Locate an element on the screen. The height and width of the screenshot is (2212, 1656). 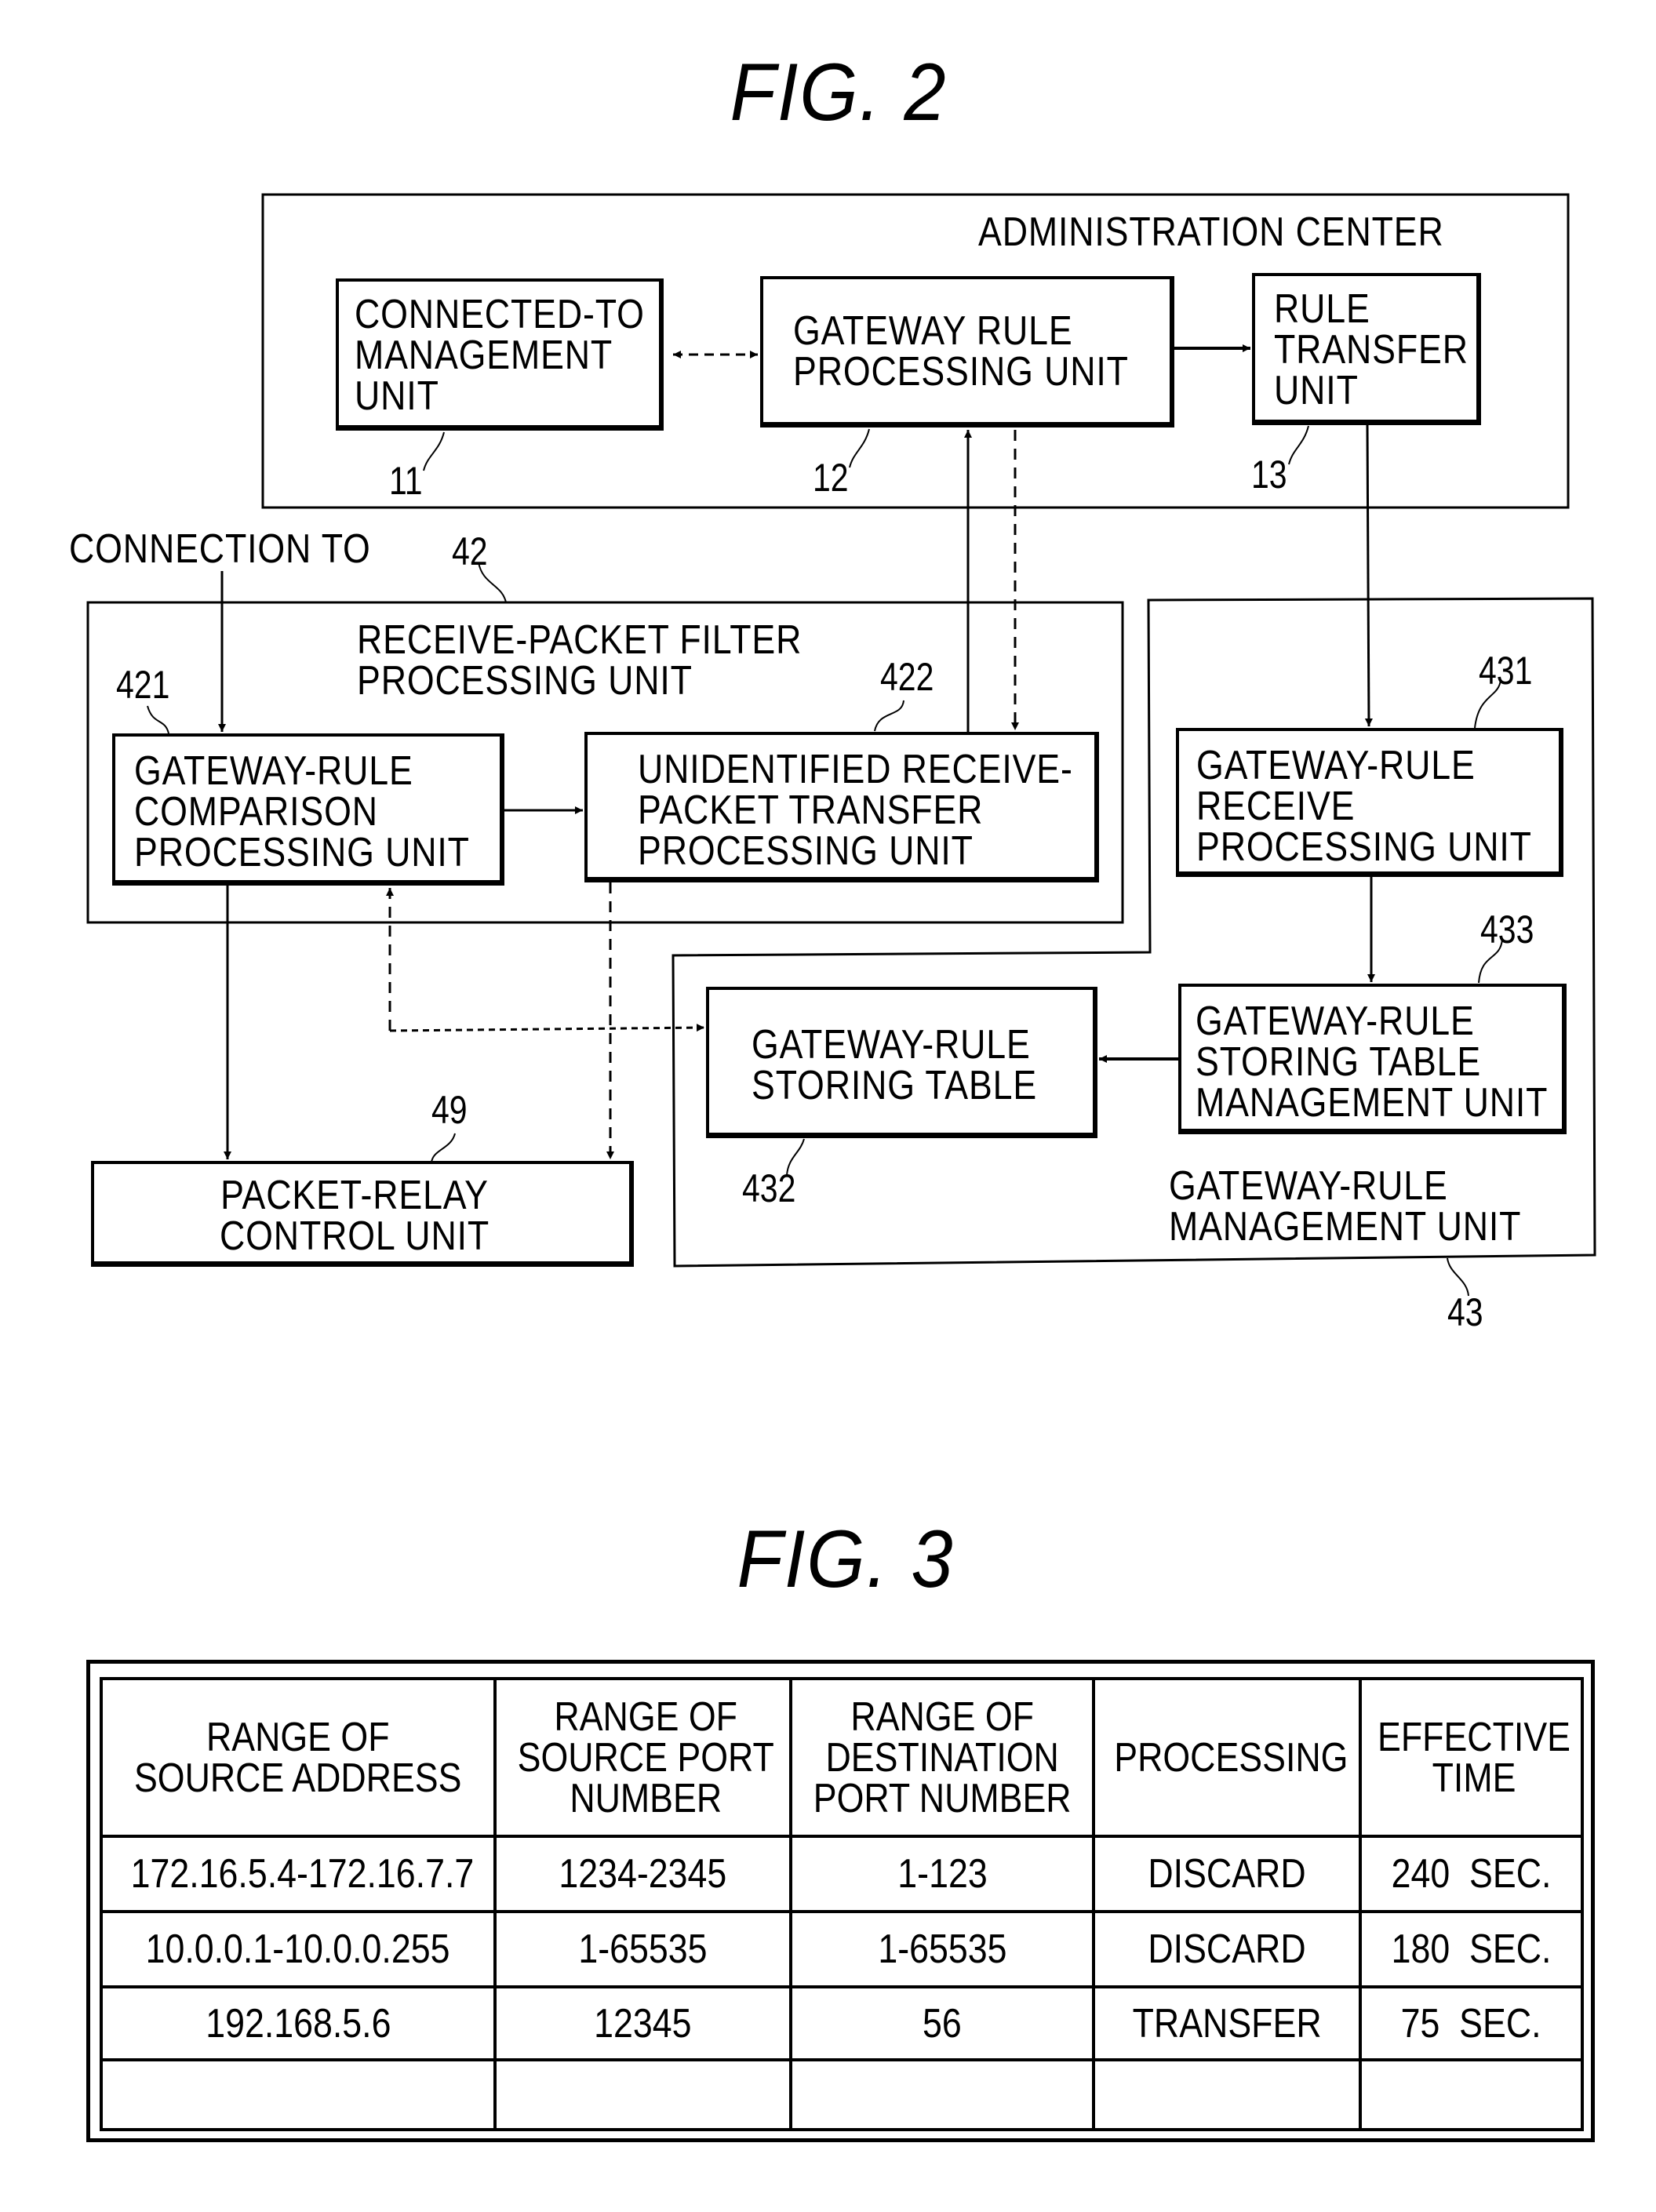
gateway-rule-management-label: GATEWAY-RULE MANAGEMENT UNIT is located at coordinates (1345, 1206).